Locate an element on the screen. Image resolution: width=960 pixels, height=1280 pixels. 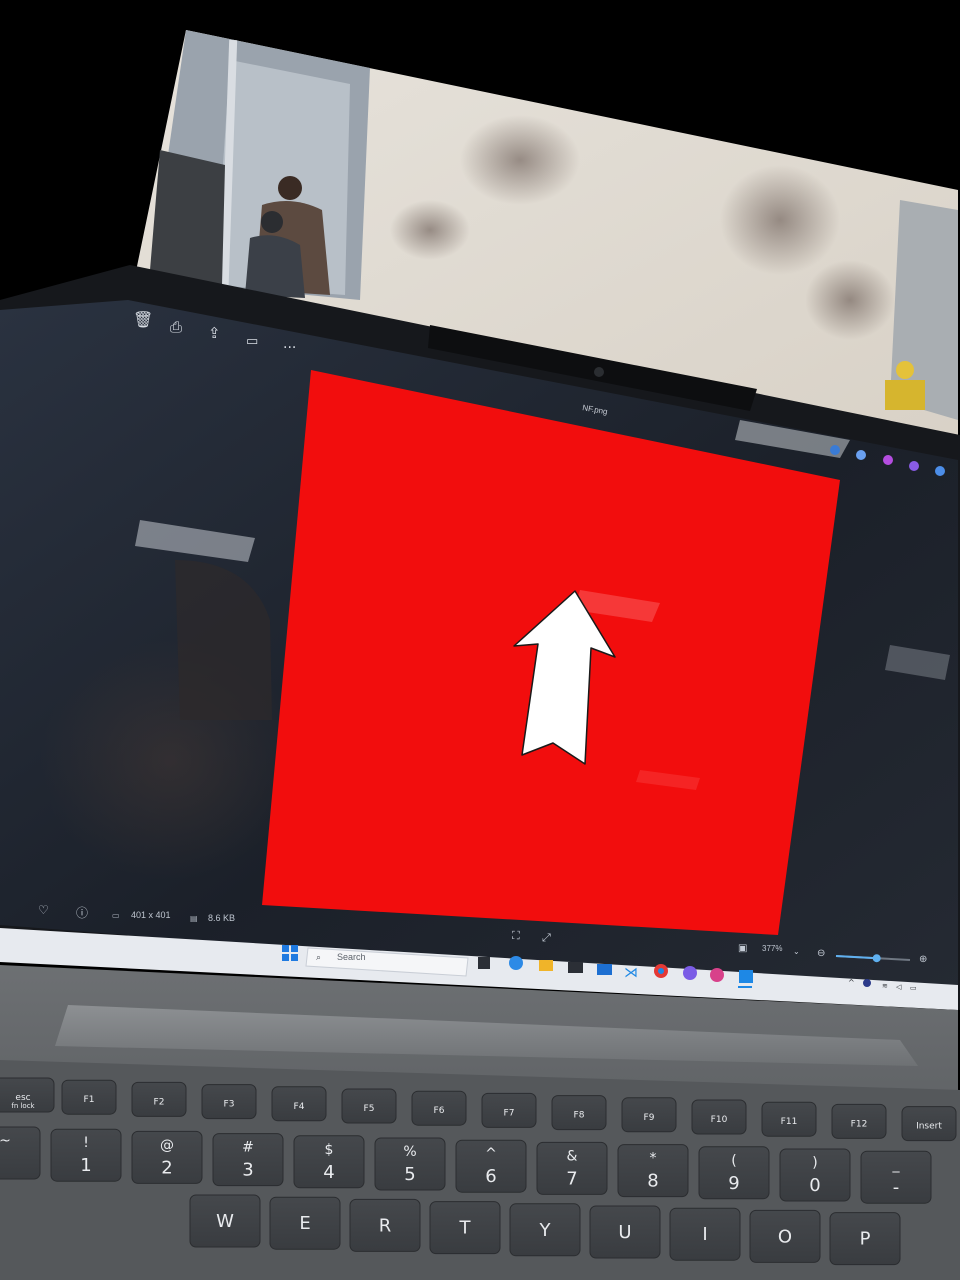
mail-icon is located at coordinates (604, 969).